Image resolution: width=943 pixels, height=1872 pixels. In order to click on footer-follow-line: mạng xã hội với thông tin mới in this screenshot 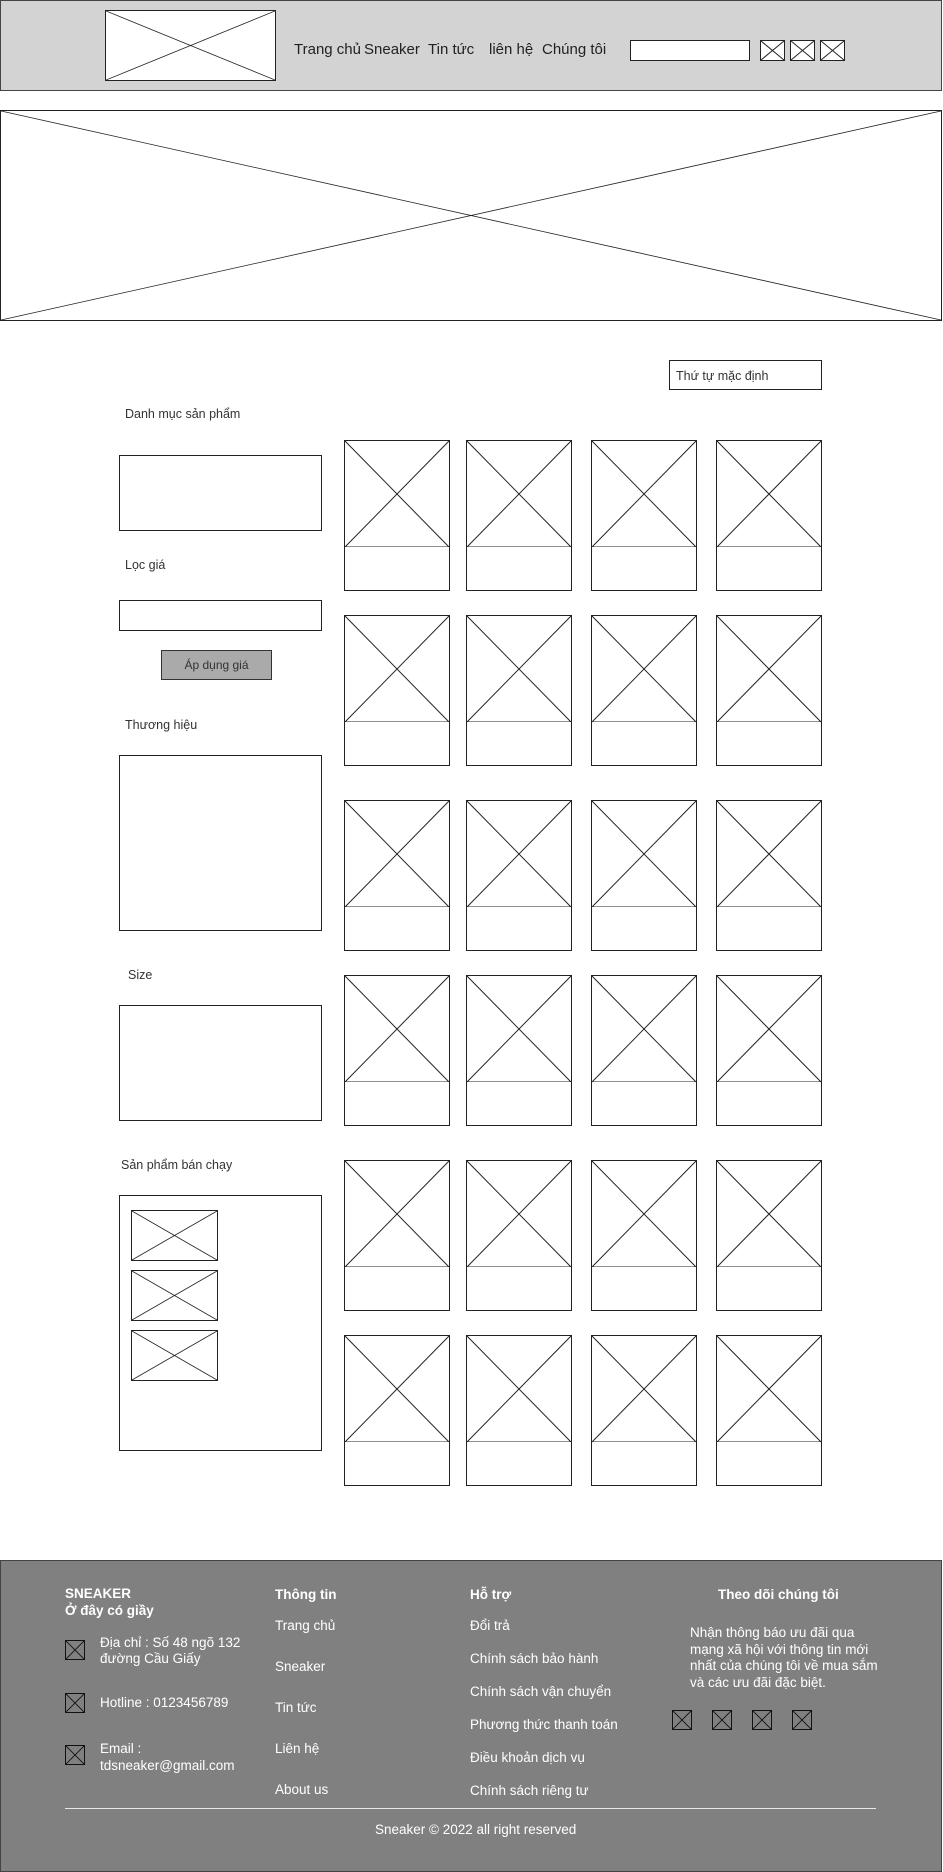, I will do `click(779, 1649)`.